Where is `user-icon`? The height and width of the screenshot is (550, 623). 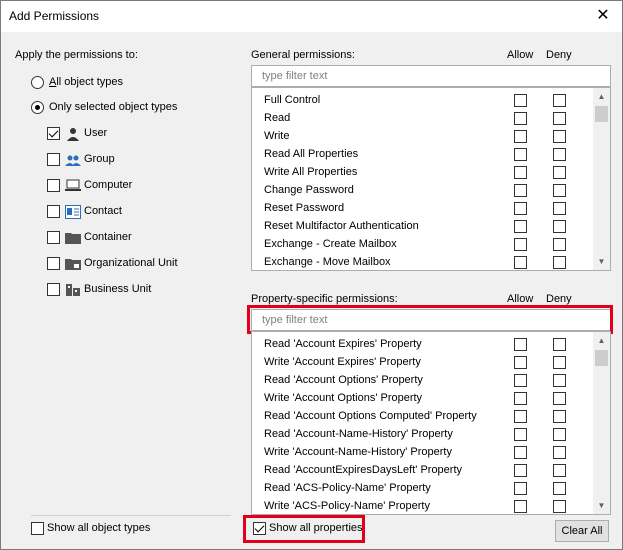
user-icon is located at coordinates (73, 134).